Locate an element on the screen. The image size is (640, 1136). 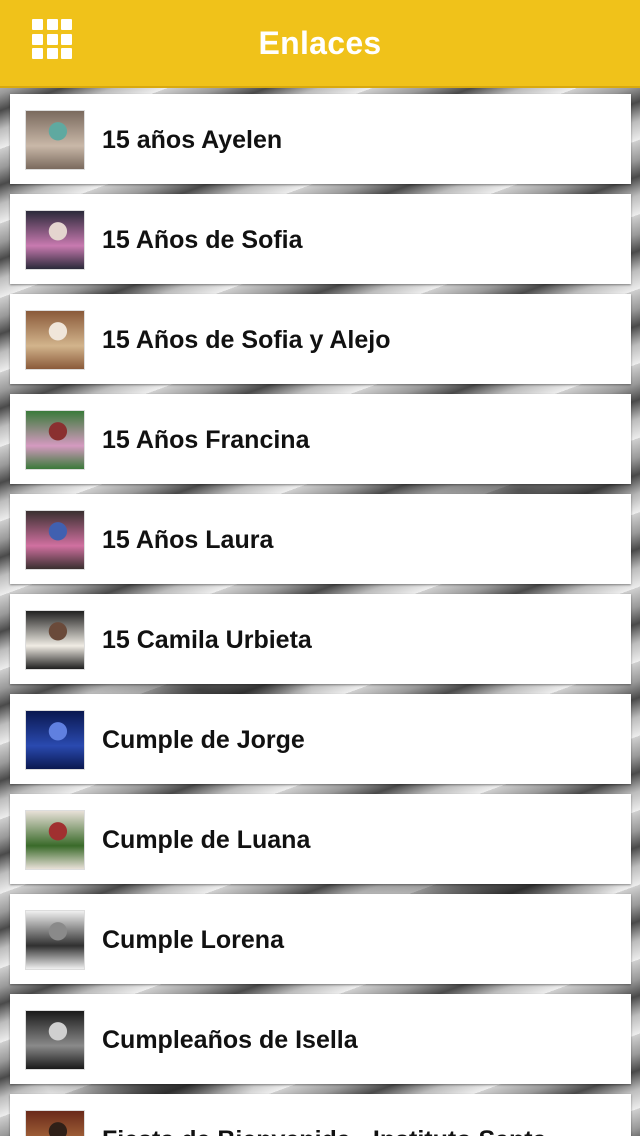
list-item-label: Cumple Lorena is located at coordinates (193, 940).